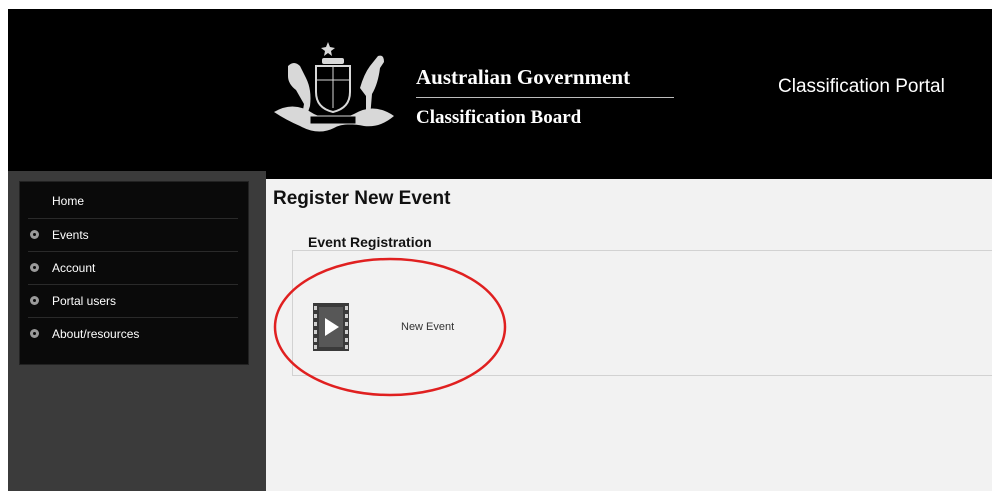 The height and width of the screenshot is (491, 992). I want to click on sidebar-item-label: About/resources, so click(96, 334).